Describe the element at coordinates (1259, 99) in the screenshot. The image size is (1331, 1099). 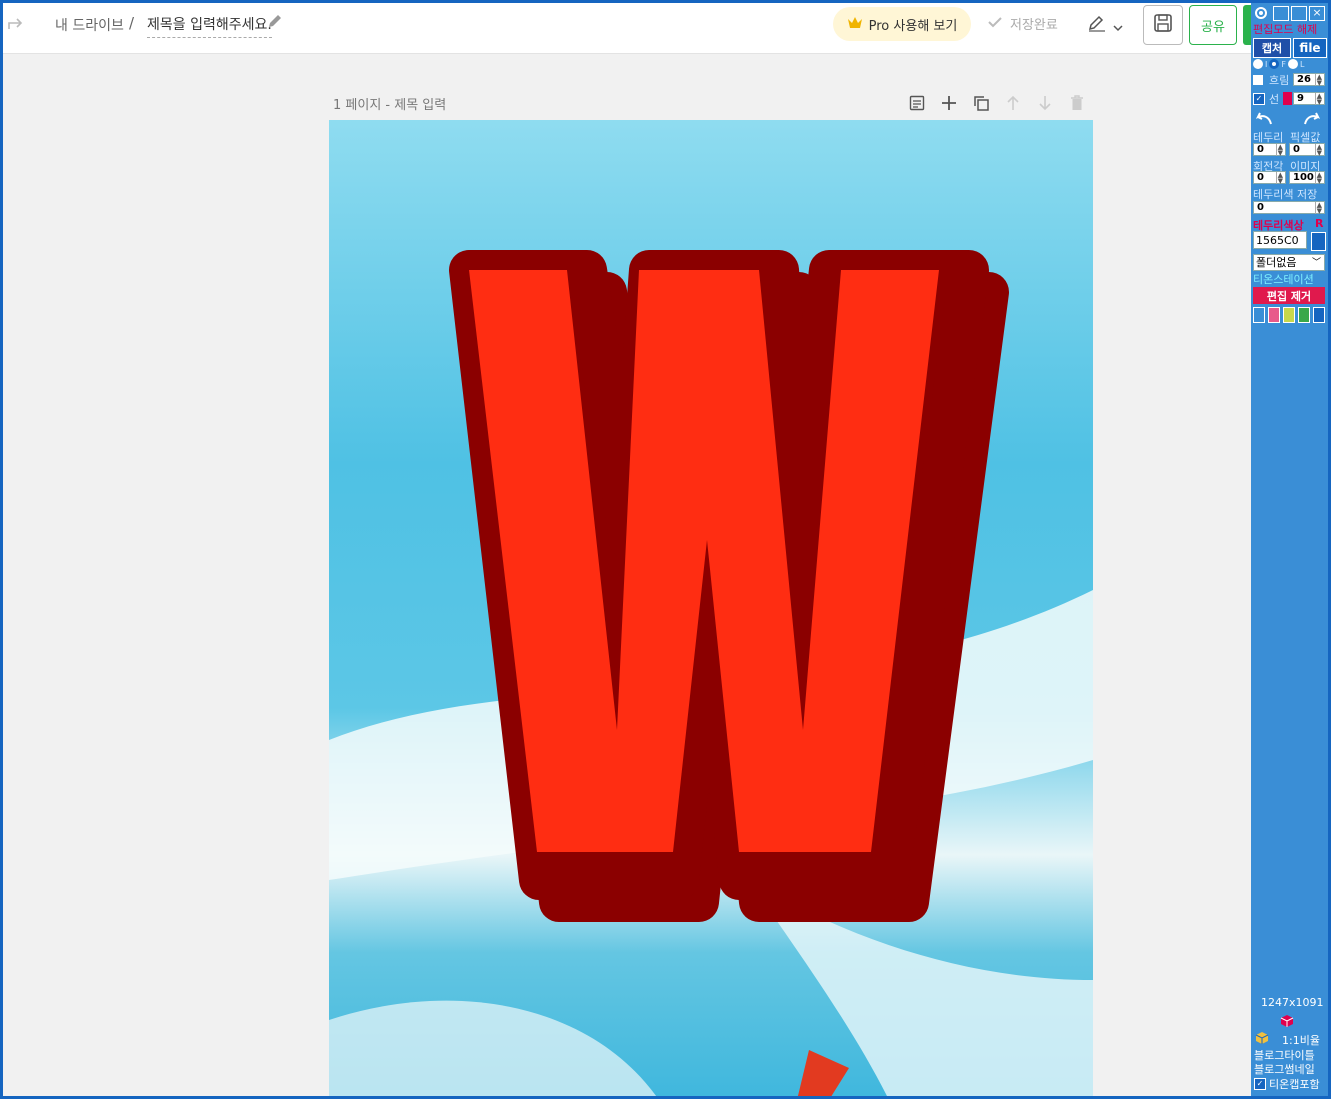
I see `line-checkbox: ✓` at that location.